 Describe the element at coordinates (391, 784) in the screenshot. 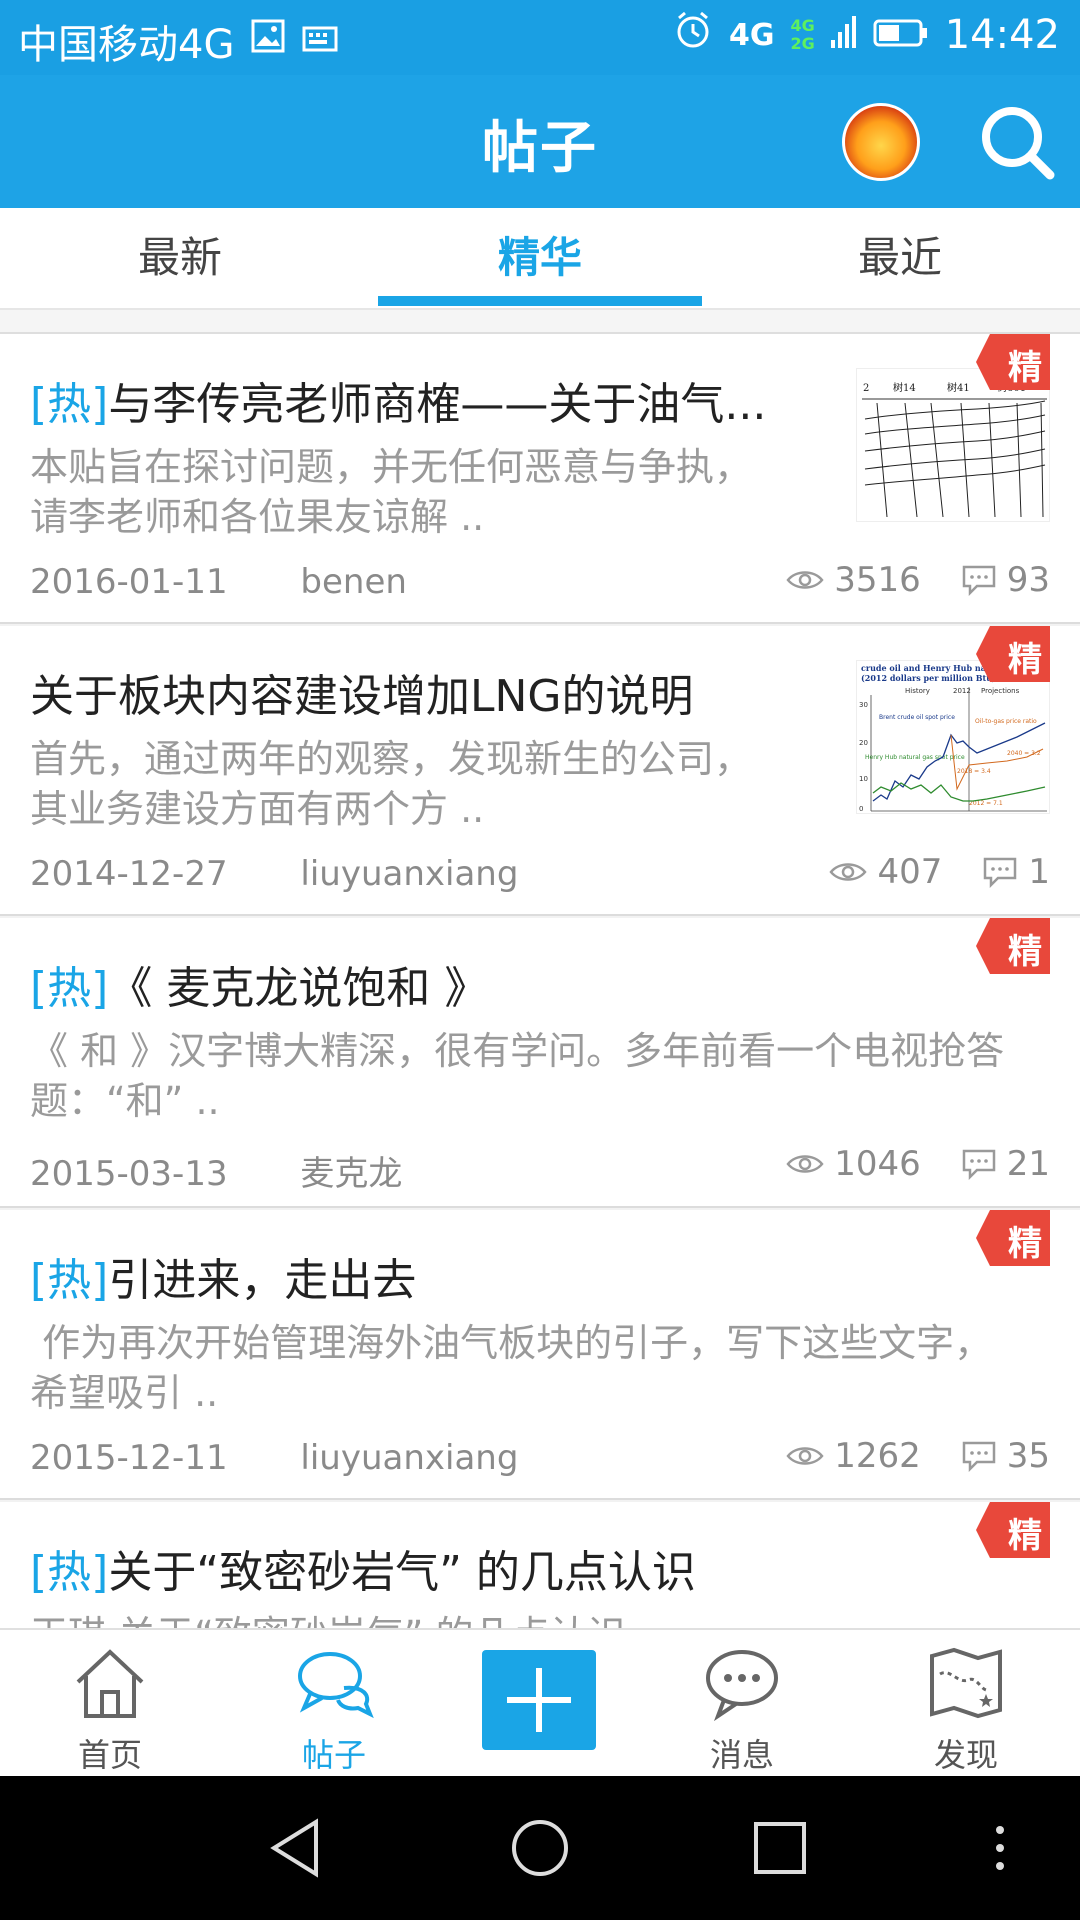

I see `post-excerpt: 首先，通过两年的观察，发现新生的公司，其业务建设方面有两个方 ..` at that location.